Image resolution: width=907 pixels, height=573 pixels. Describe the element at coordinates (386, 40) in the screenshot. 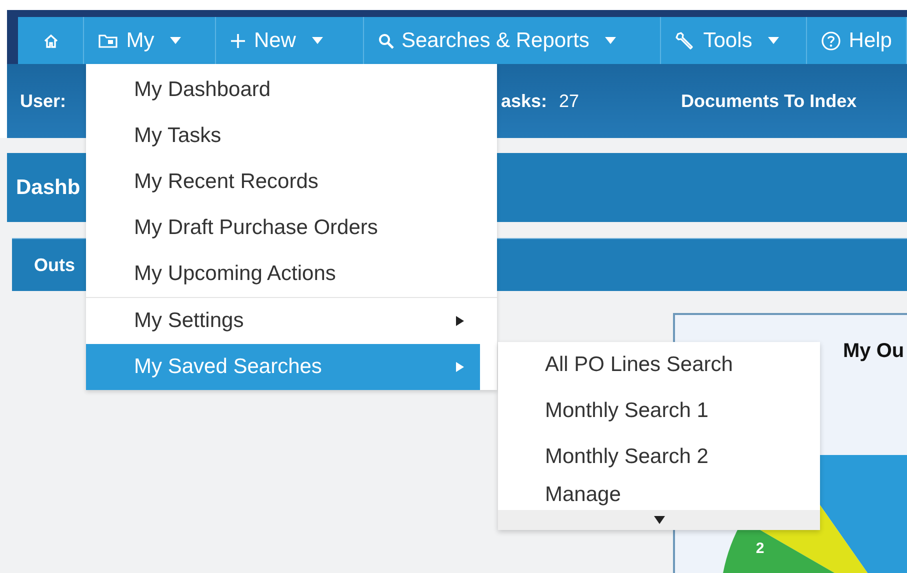

I see `search-icon` at that location.